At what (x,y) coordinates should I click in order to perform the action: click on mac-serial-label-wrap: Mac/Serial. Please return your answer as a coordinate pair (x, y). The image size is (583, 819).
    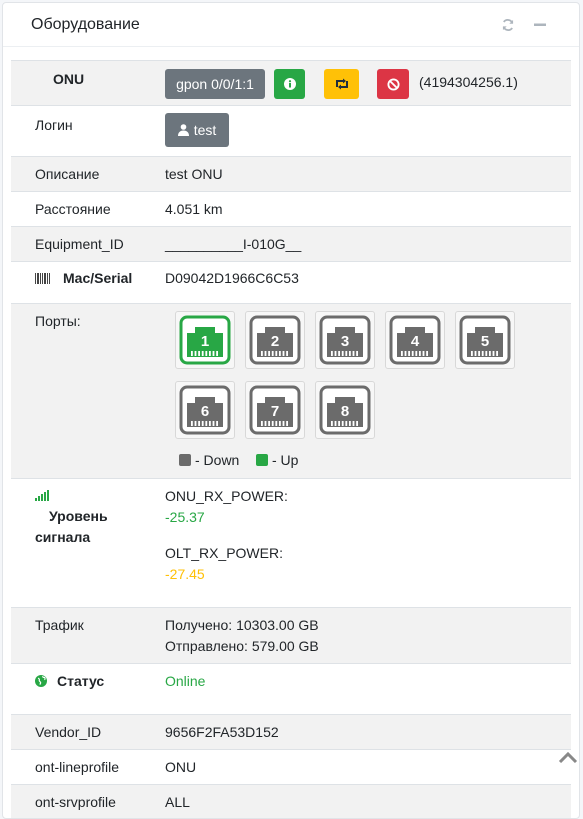
    Looking at the image, I should click on (83, 278).